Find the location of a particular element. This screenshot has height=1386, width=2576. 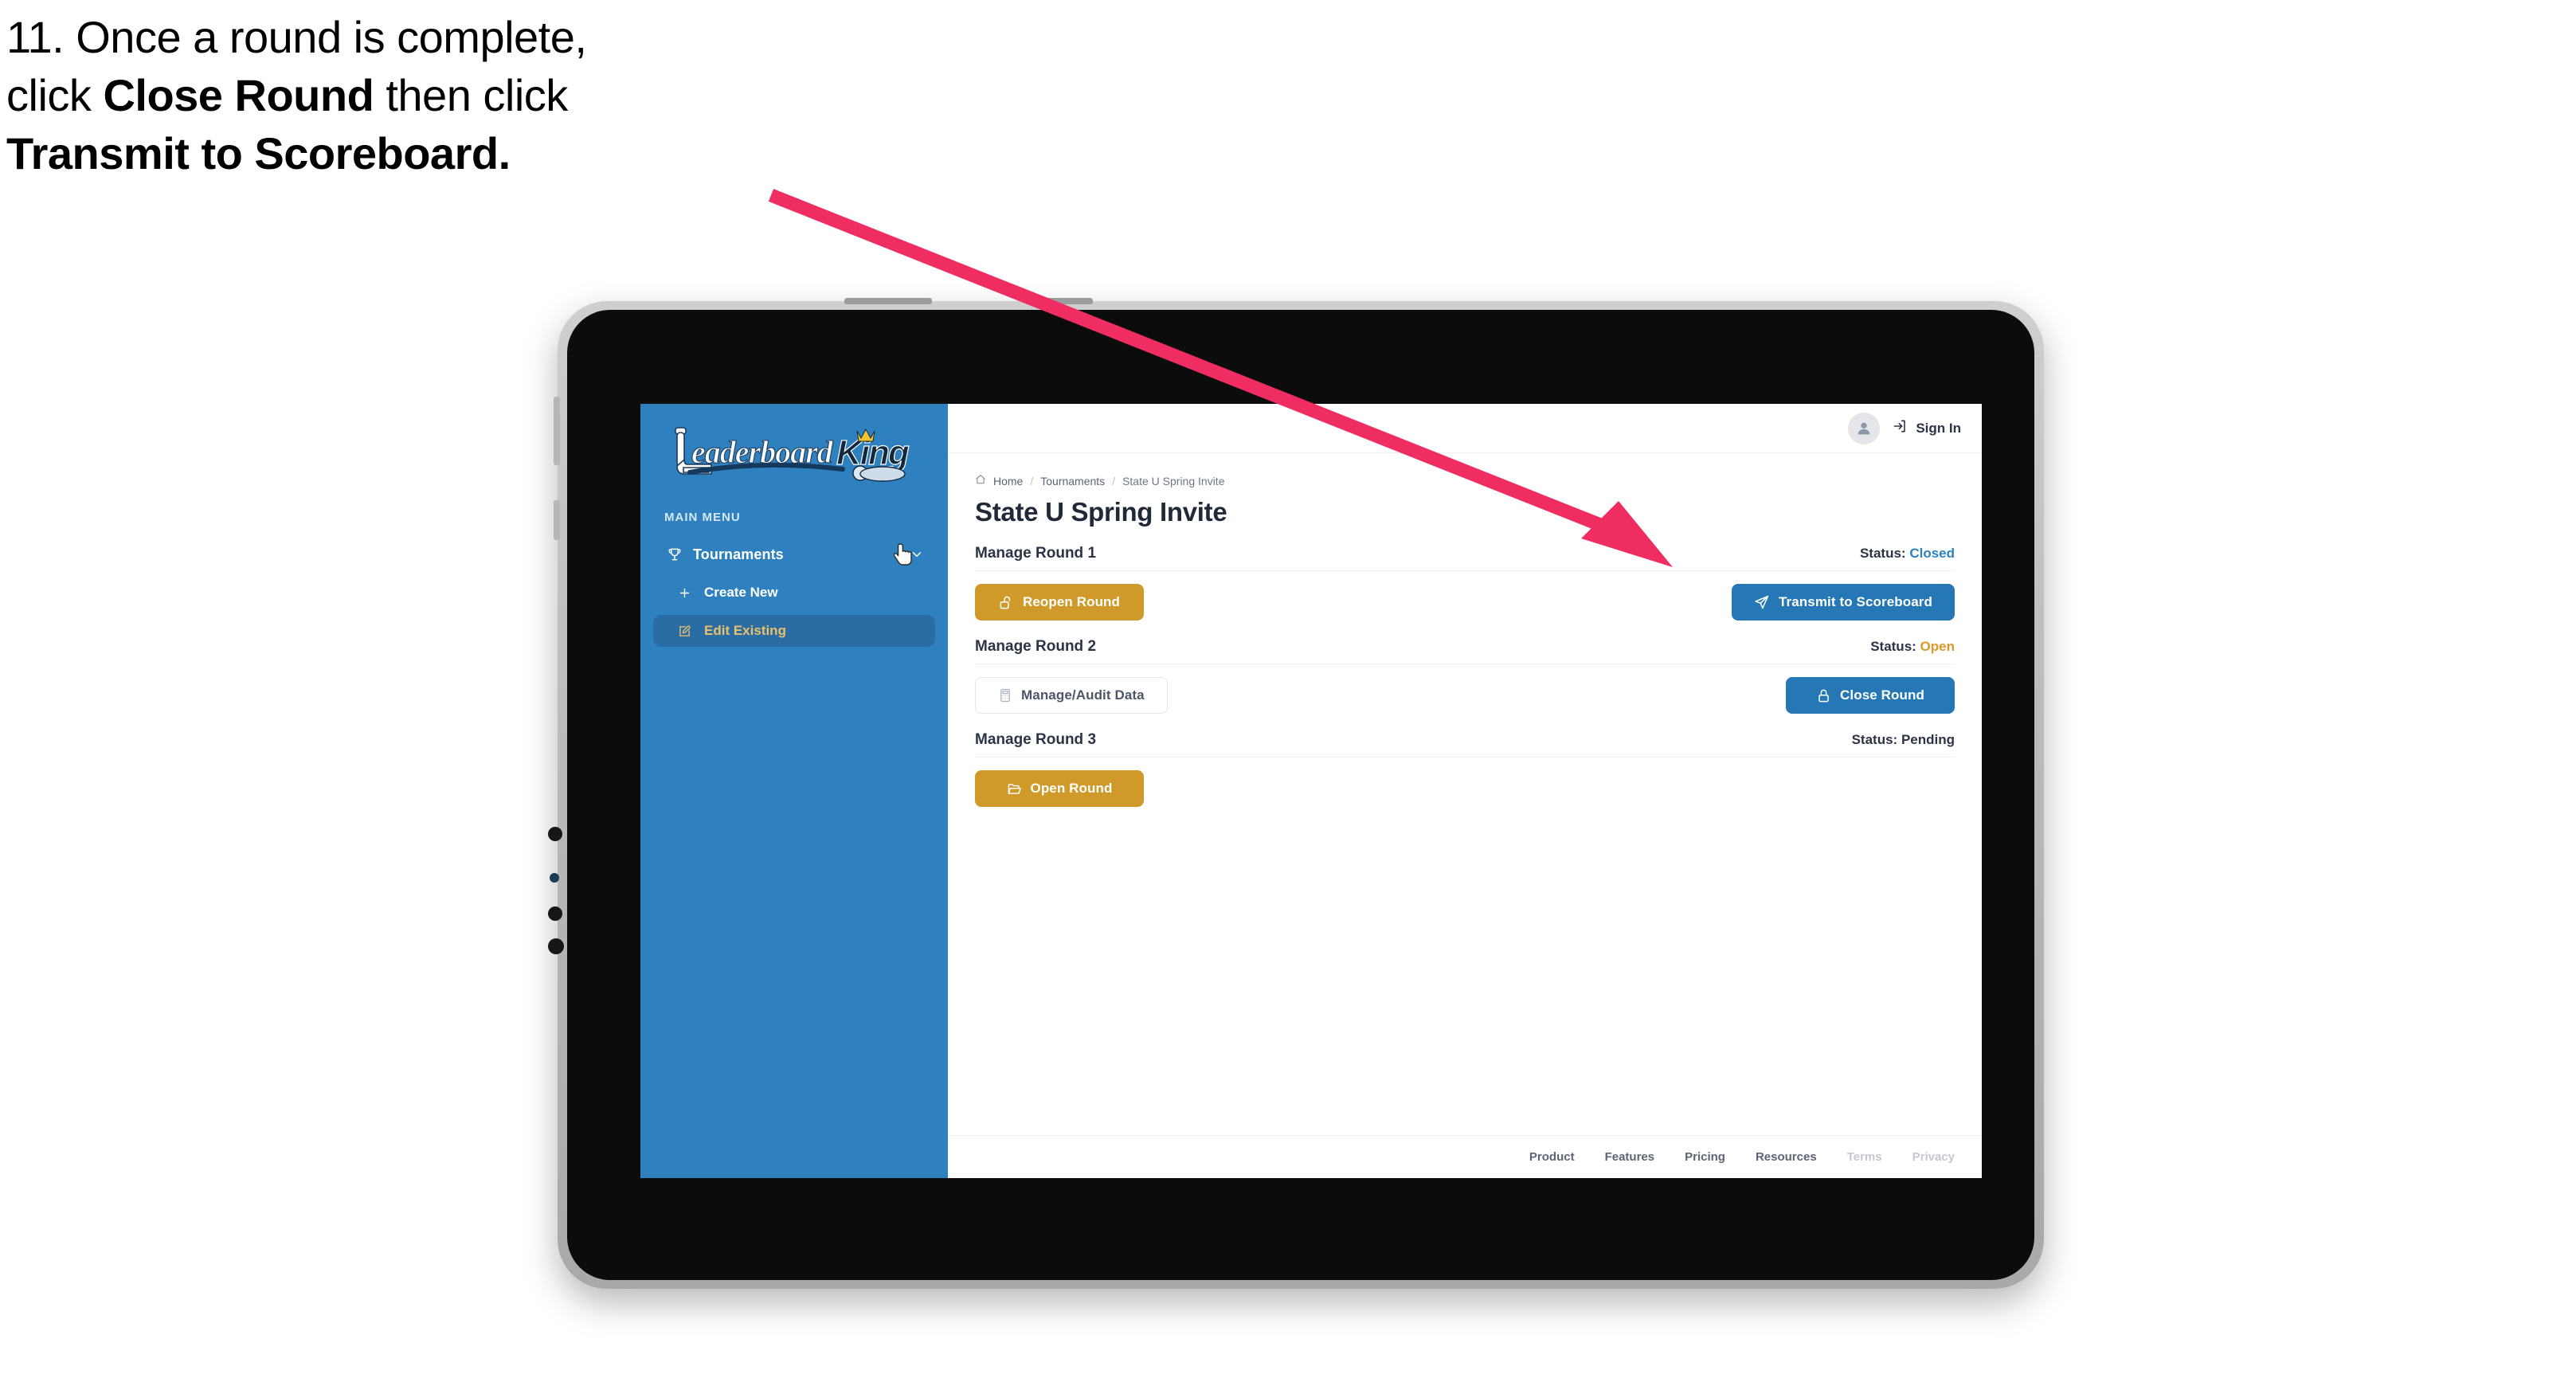

close-round-button: Close Round is located at coordinates (1870, 695).